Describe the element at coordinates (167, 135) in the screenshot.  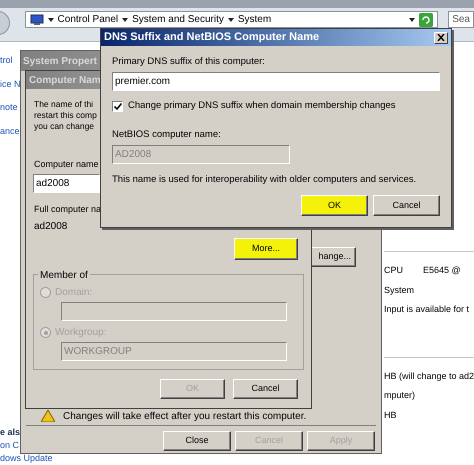
I see `field-label: NetBIOS computer name:` at that location.